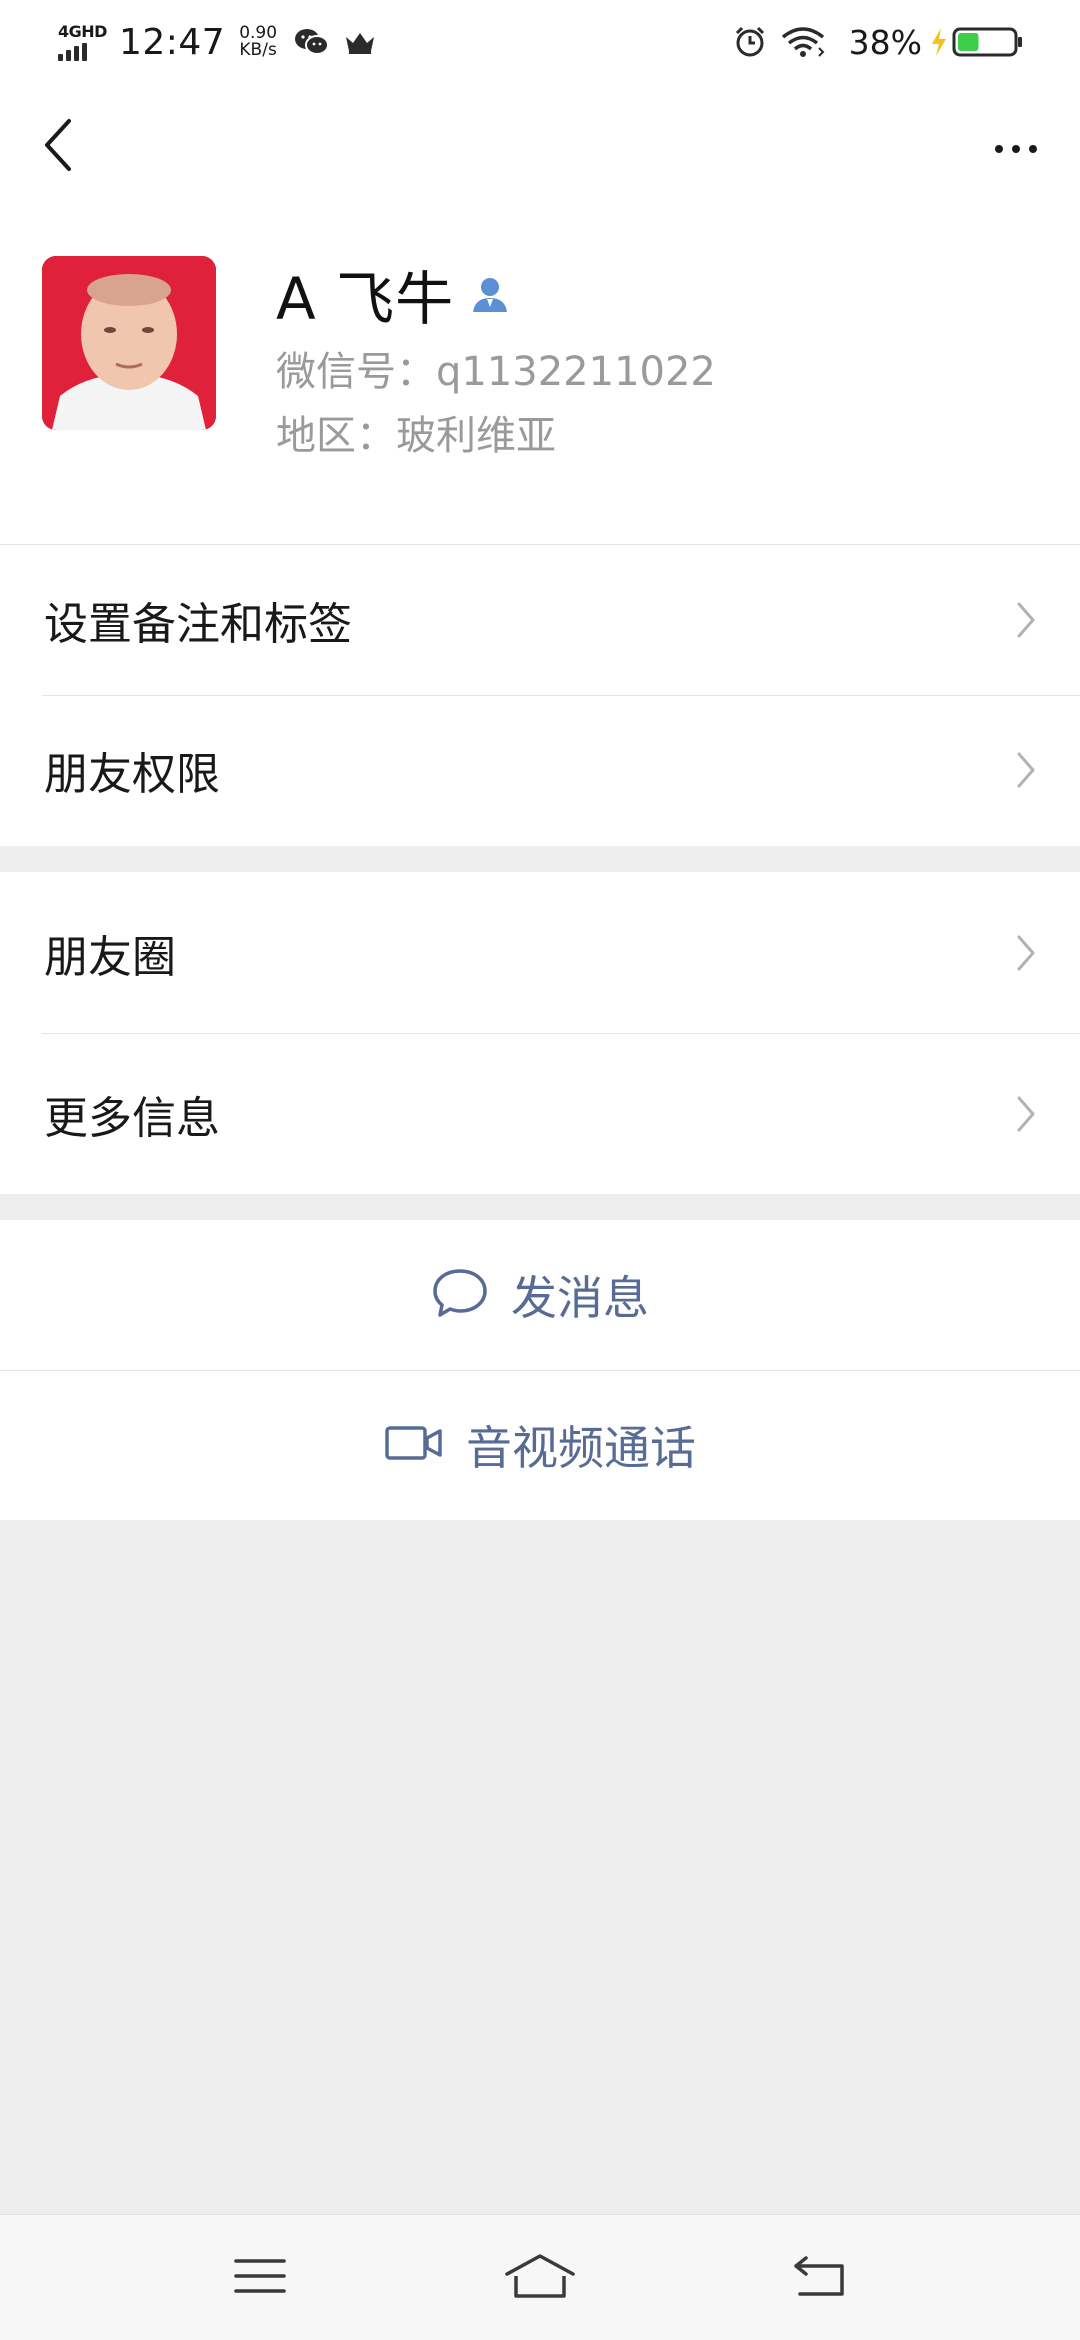  Describe the element at coordinates (490, 294) in the screenshot. I see `contact-person-icon` at that location.